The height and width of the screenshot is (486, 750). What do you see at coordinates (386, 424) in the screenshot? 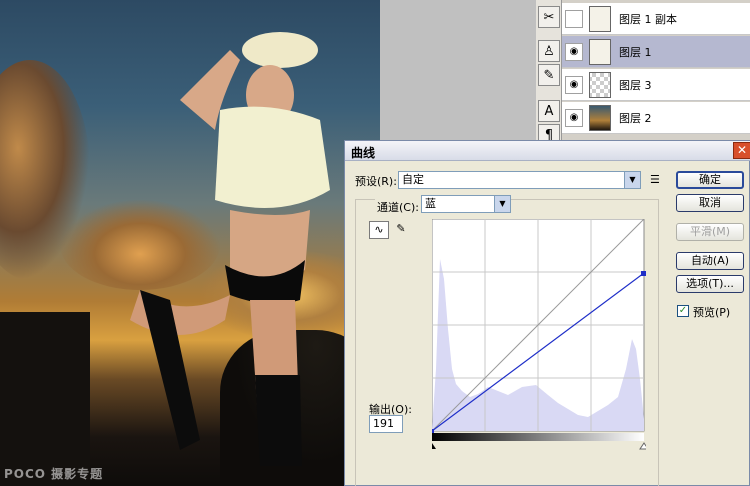
I see `output-field: 191` at bounding box center [386, 424].